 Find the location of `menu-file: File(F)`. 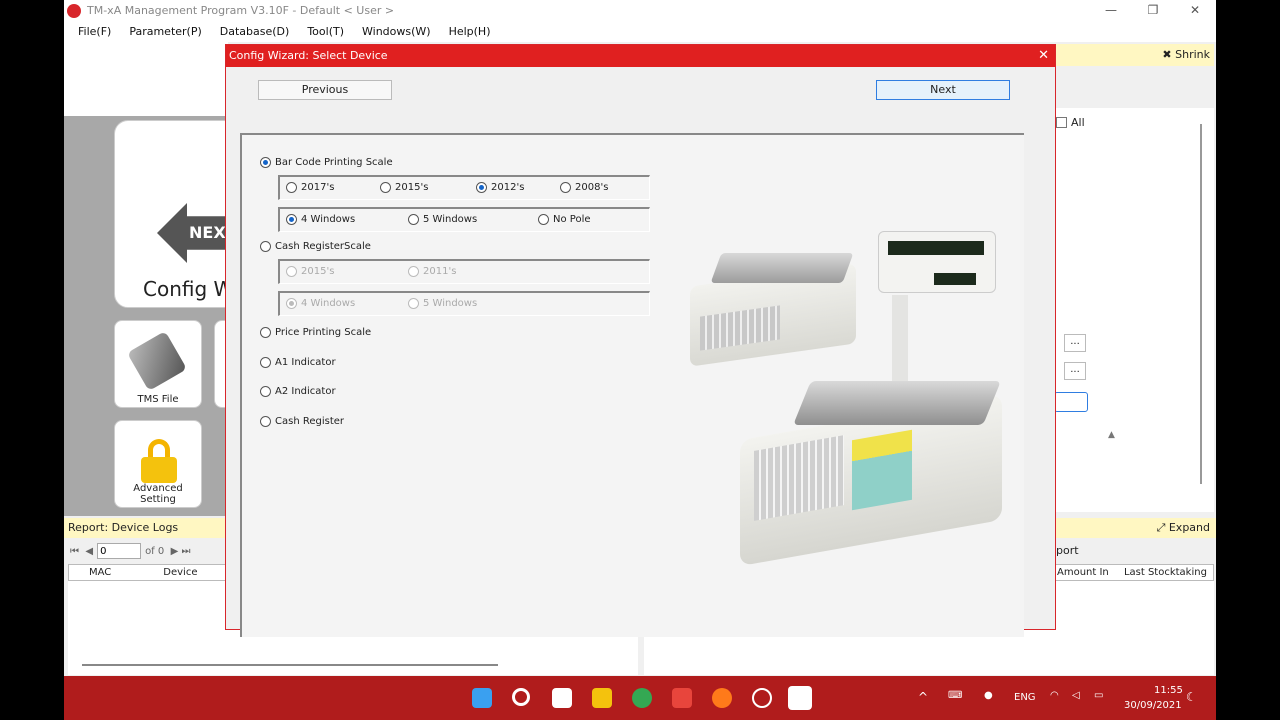

menu-file: File(F) is located at coordinates (94, 31).